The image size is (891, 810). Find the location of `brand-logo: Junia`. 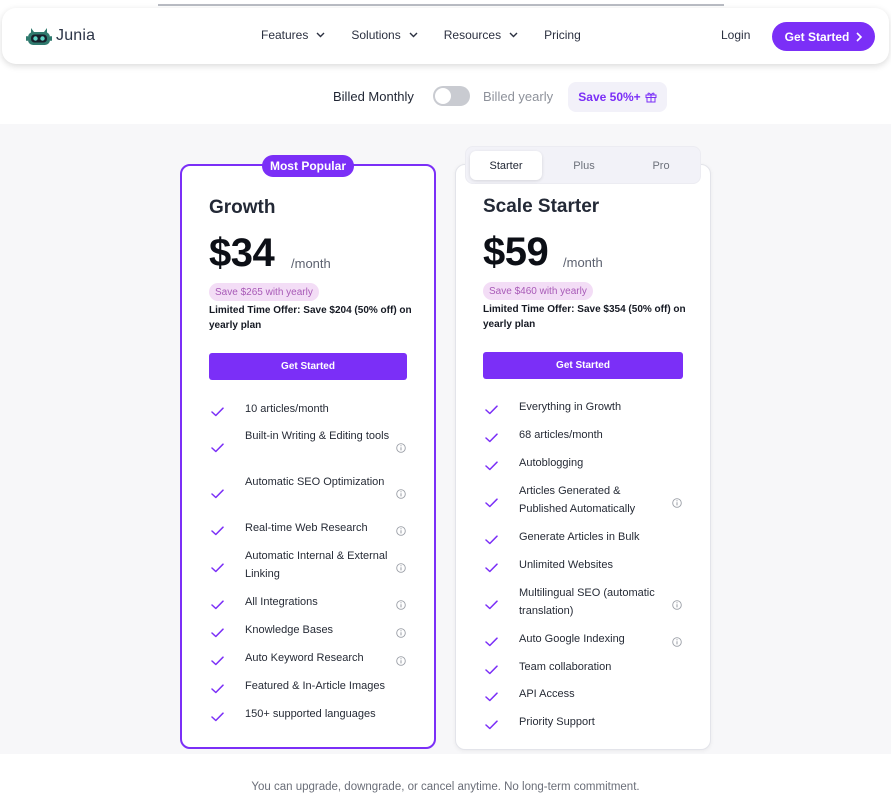

brand-logo: Junia is located at coordinates (60, 36).